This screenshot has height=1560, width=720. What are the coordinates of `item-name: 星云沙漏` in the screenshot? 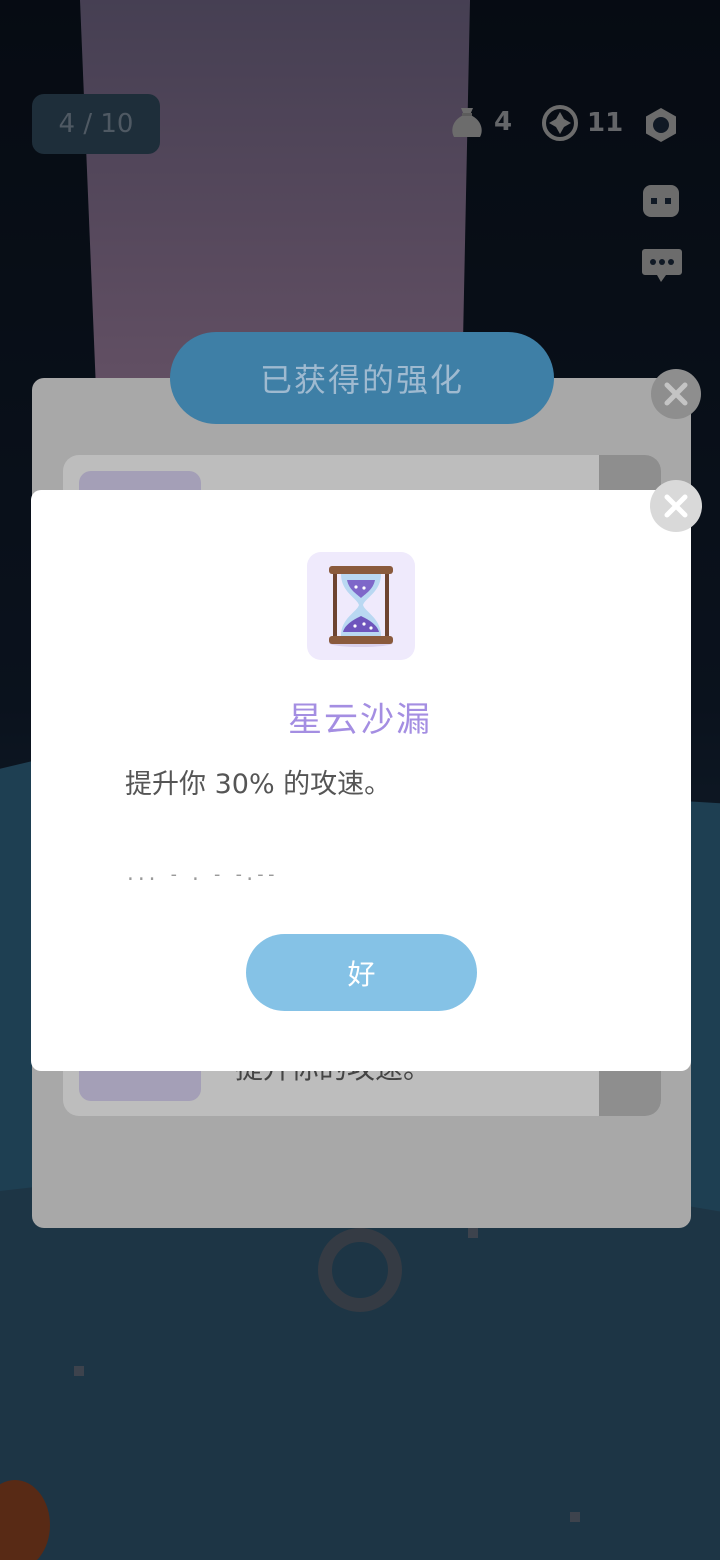 It's located at (360, 720).